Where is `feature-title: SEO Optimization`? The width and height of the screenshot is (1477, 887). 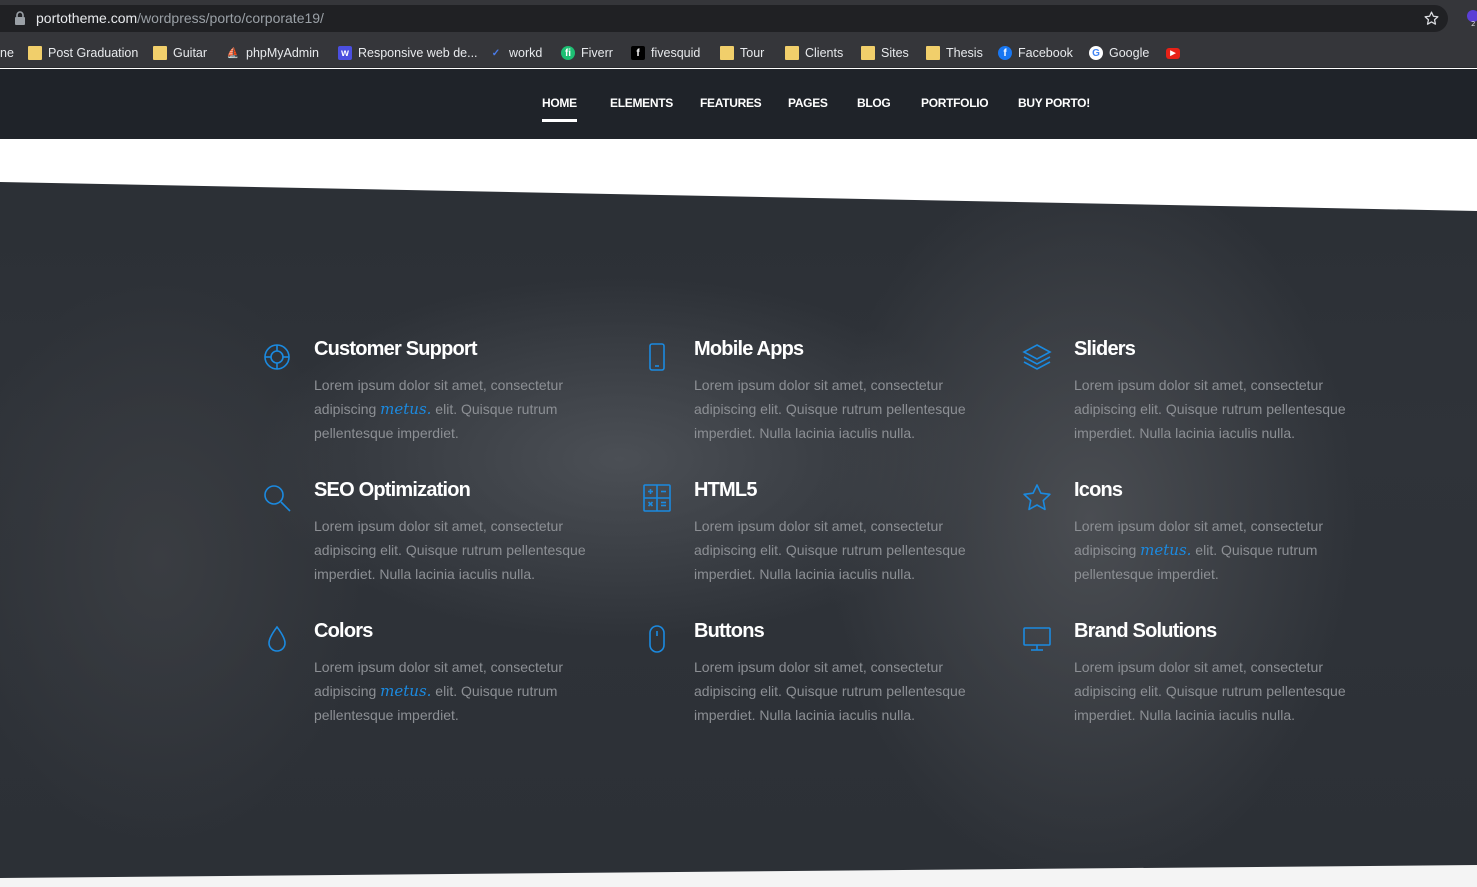
feature-title: SEO Optimization is located at coordinates (392, 490).